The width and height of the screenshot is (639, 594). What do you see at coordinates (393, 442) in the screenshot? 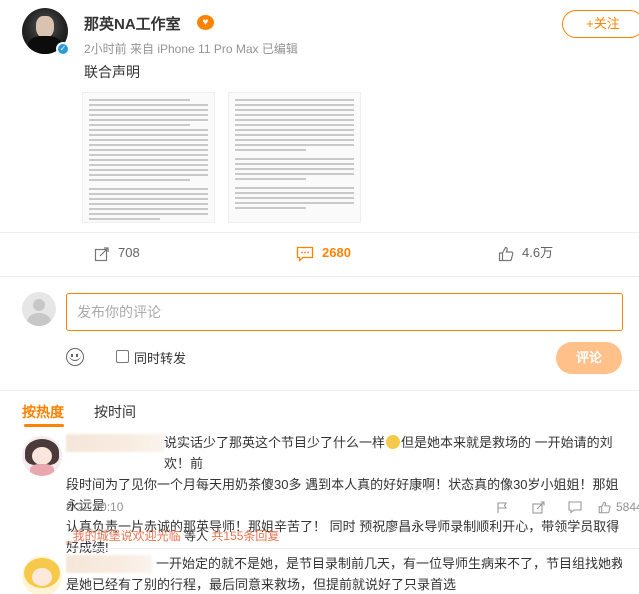
I see `emoji-icon` at bounding box center [393, 442].